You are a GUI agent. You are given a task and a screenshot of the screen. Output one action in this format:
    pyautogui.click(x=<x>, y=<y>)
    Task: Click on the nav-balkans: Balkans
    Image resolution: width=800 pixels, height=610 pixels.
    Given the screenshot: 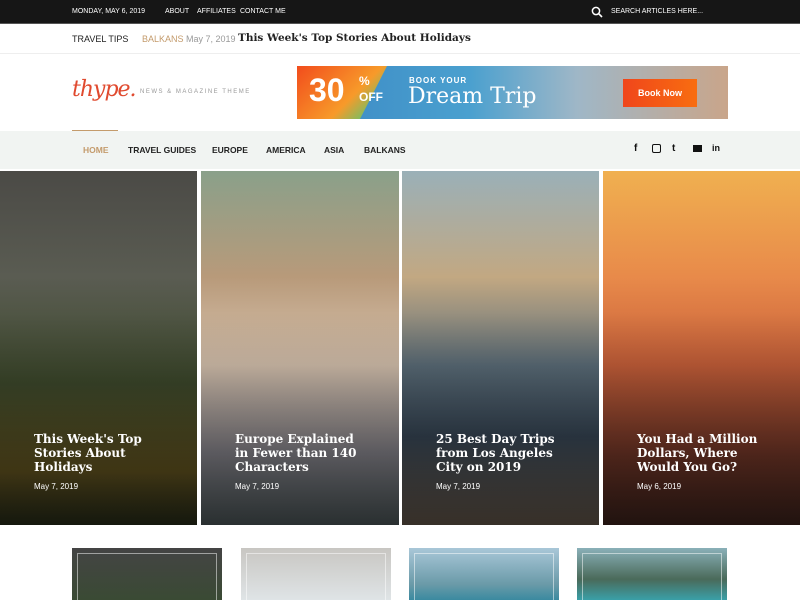 What is the action you would take?
    pyautogui.click(x=385, y=150)
    